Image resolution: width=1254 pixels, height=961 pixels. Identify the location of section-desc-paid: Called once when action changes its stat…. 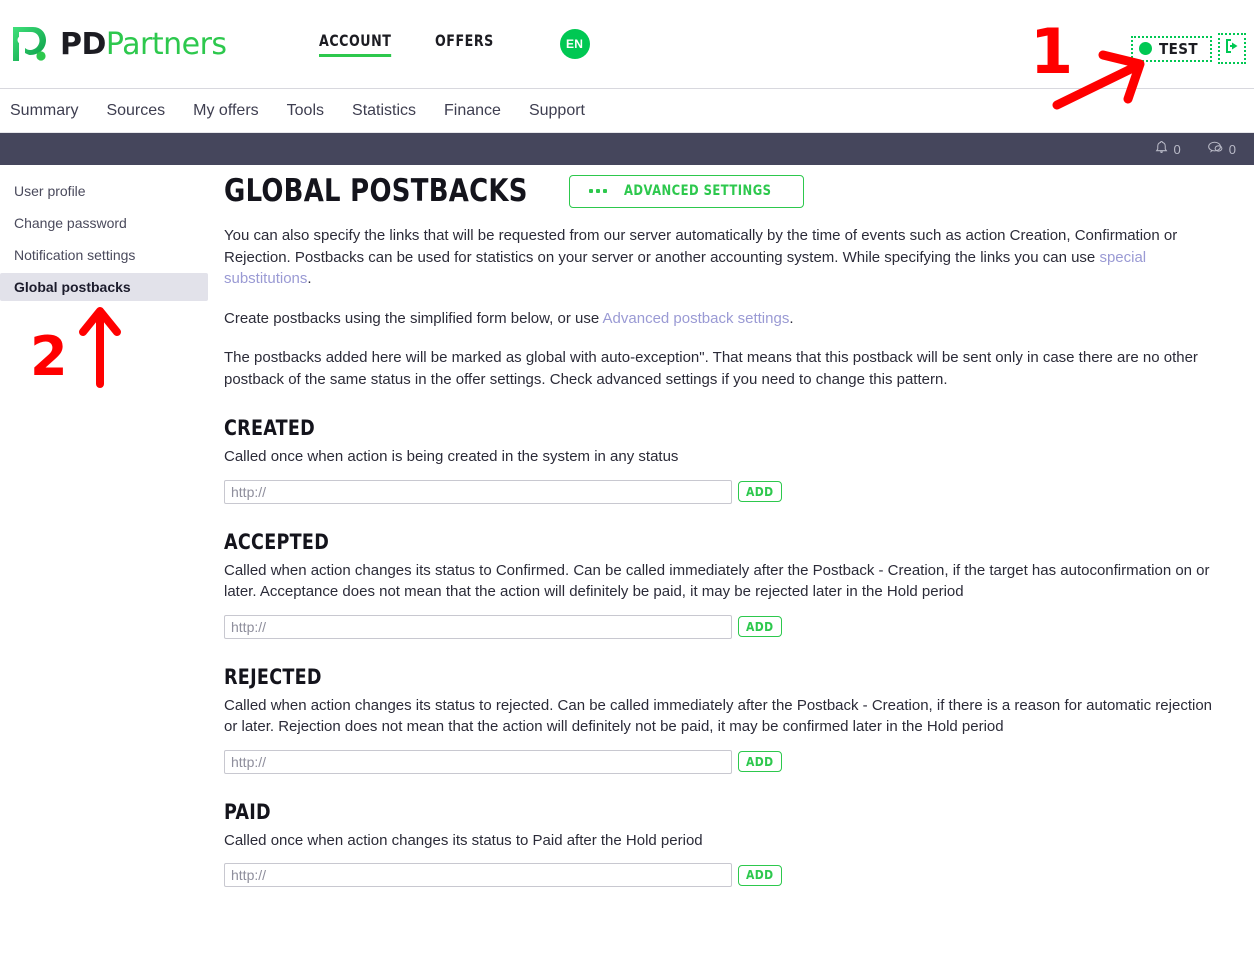
(463, 840).